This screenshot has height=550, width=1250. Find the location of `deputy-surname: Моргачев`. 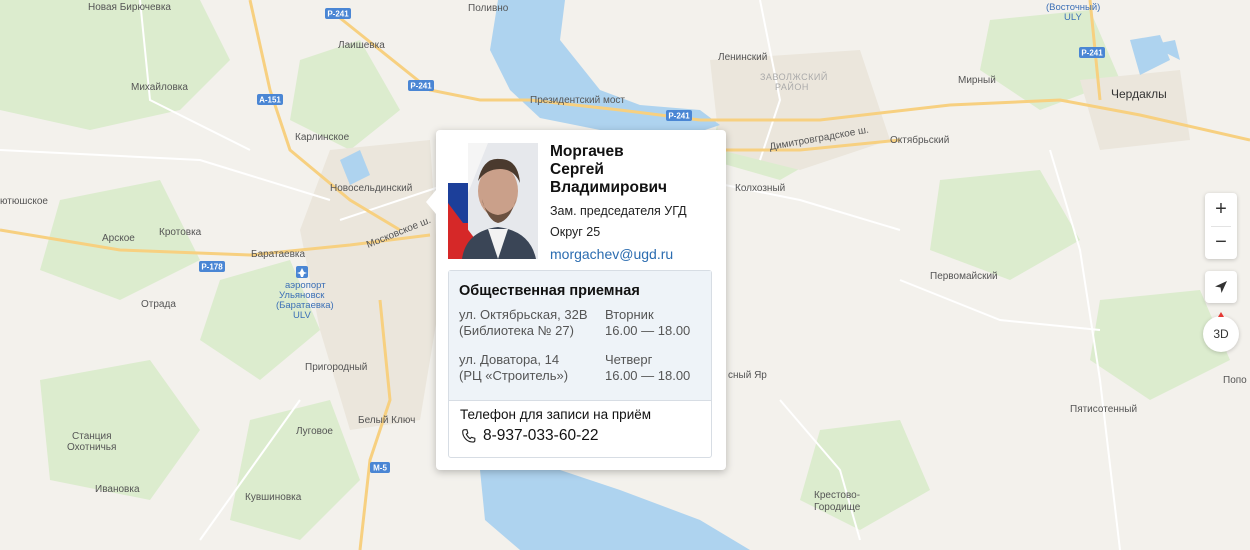

deputy-surname: Моргачев is located at coordinates (587, 151).